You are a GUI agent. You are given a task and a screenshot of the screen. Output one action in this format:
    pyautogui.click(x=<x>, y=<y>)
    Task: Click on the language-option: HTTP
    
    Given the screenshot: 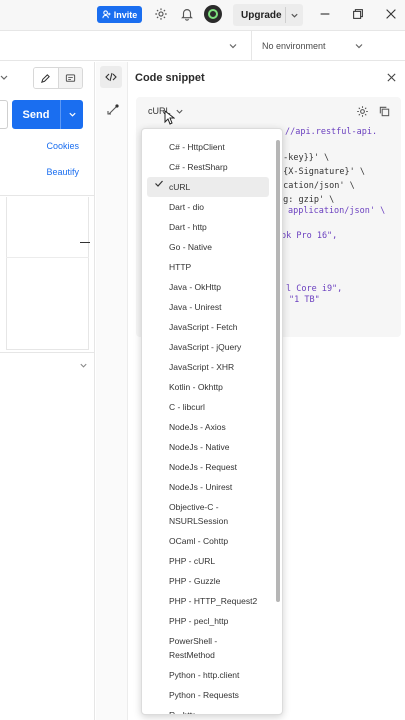 What is the action you would take?
    pyautogui.click(x=208, y=267)
    